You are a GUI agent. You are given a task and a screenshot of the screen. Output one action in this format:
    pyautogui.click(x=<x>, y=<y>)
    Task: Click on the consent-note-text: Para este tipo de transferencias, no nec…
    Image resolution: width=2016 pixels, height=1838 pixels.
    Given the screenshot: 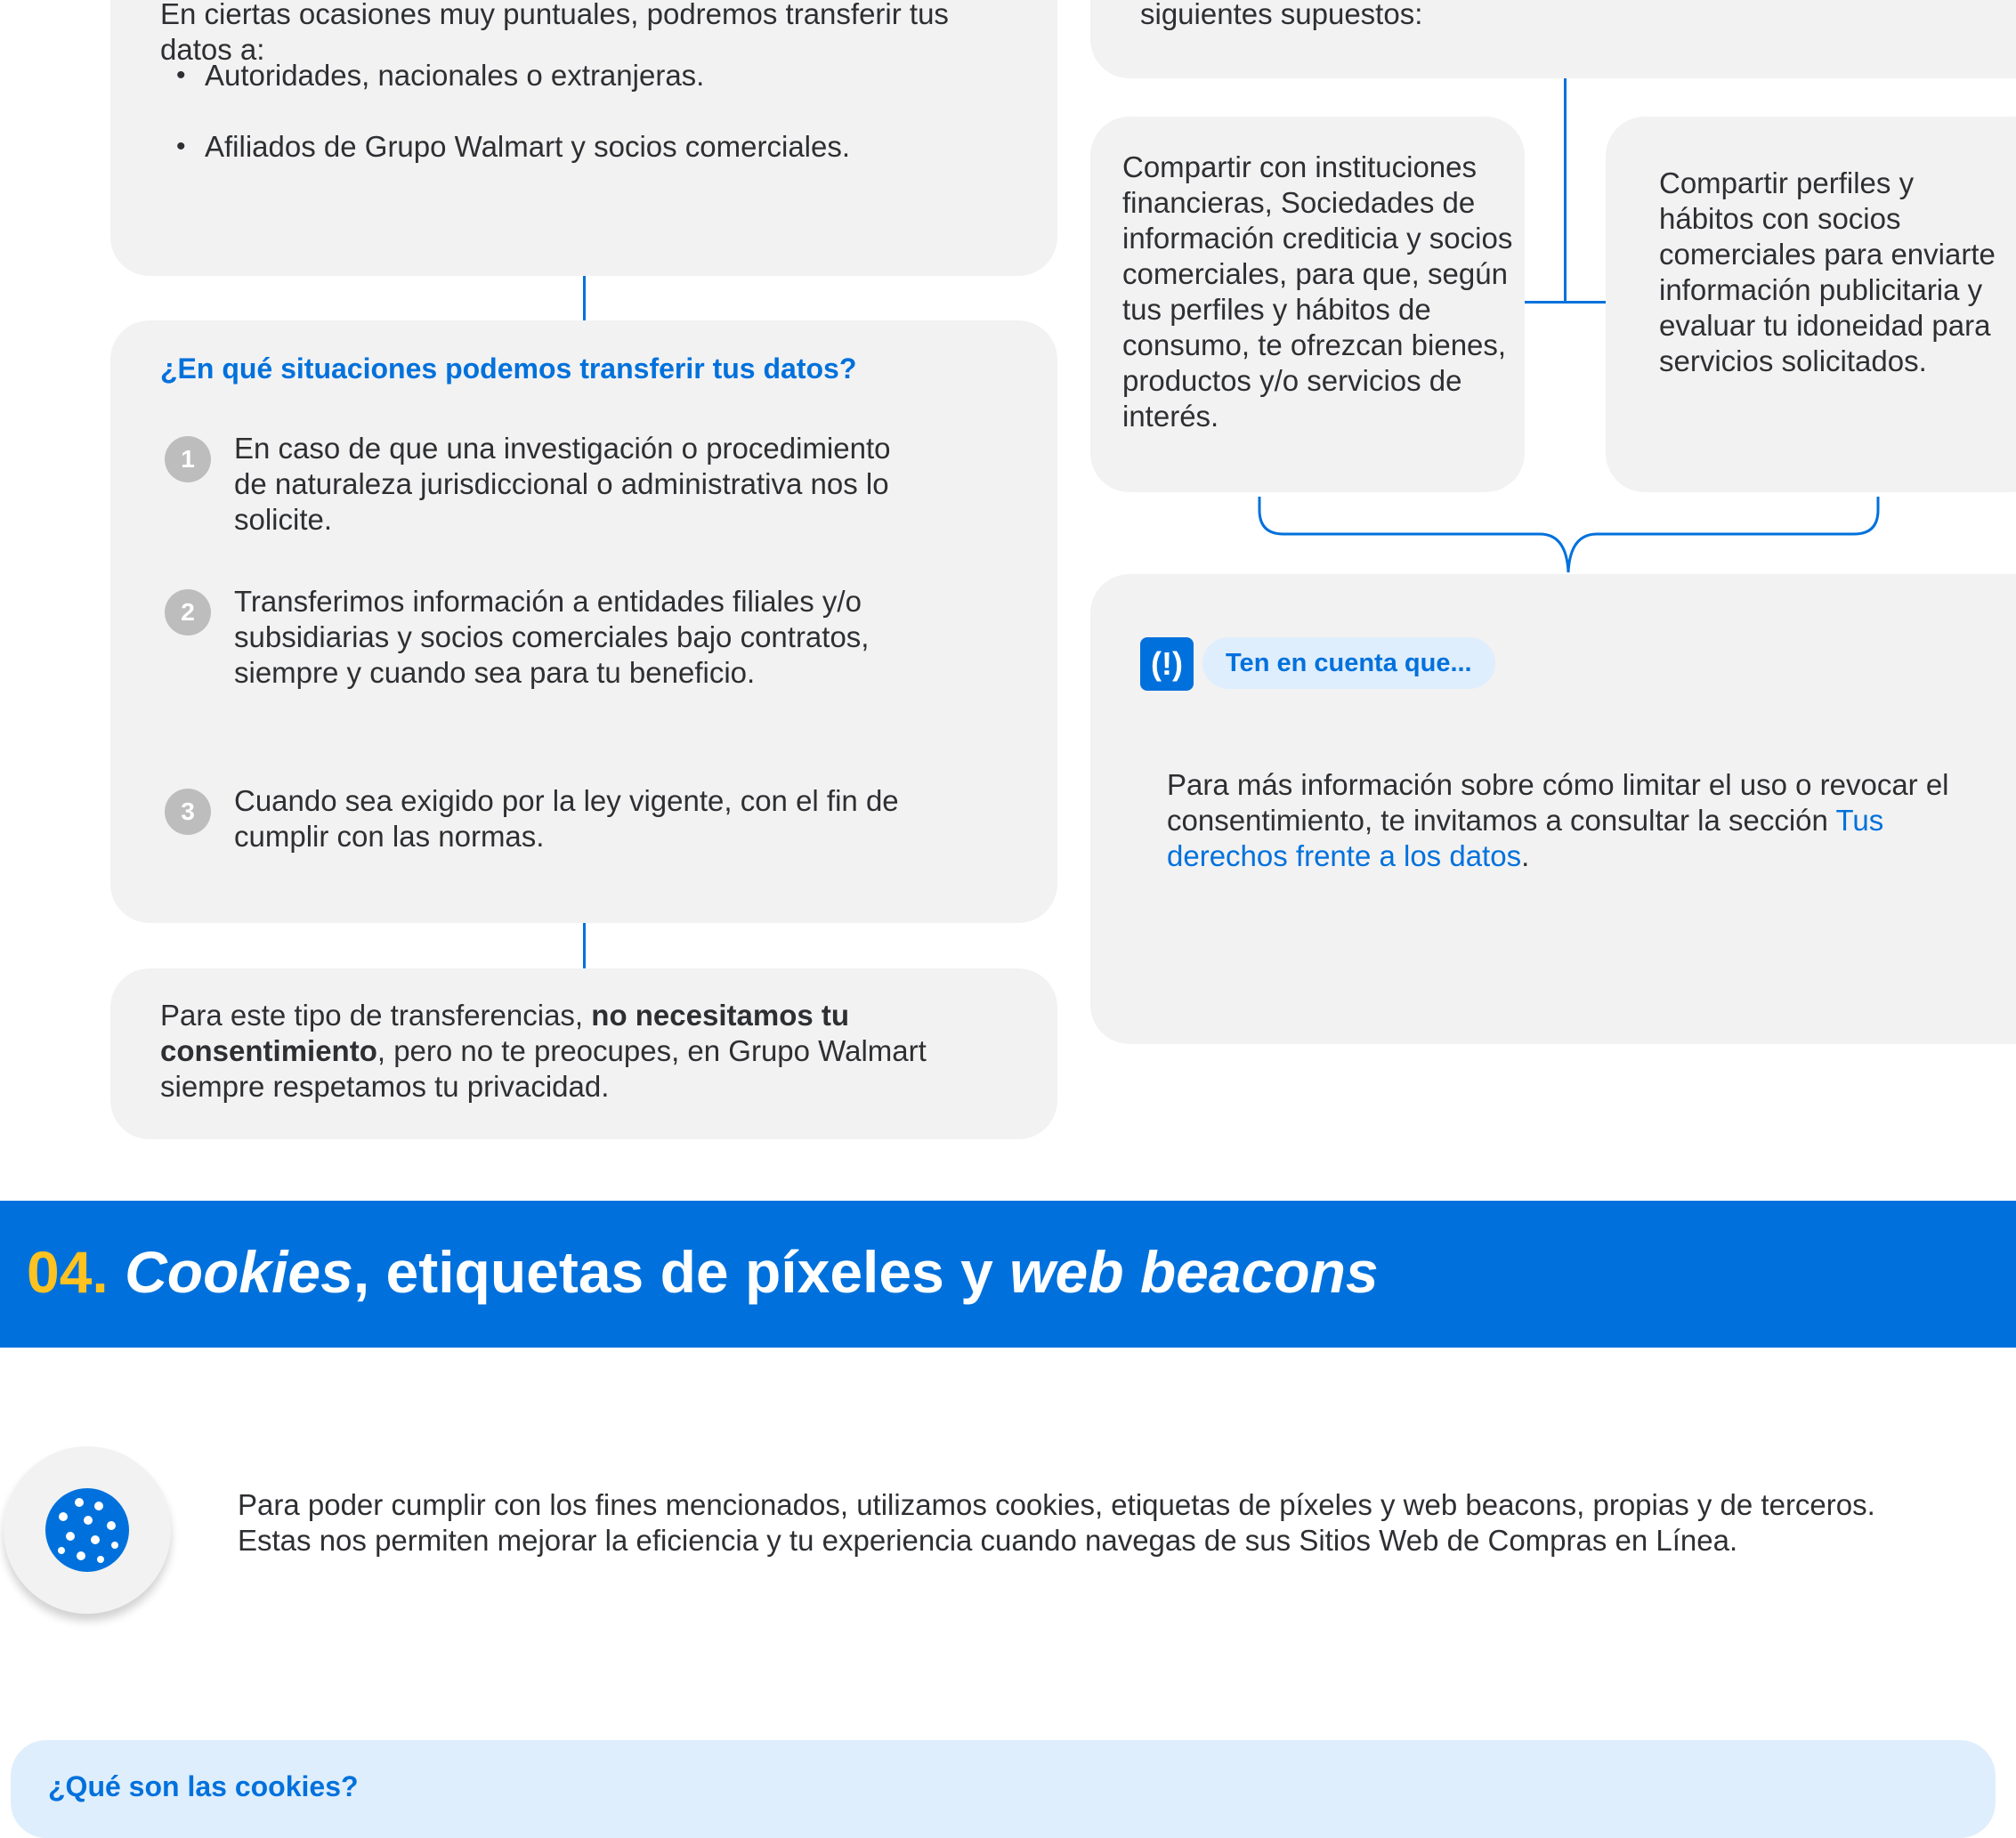 What is the action you would take?
    pyautogui.click(x=574, y=1051)
    